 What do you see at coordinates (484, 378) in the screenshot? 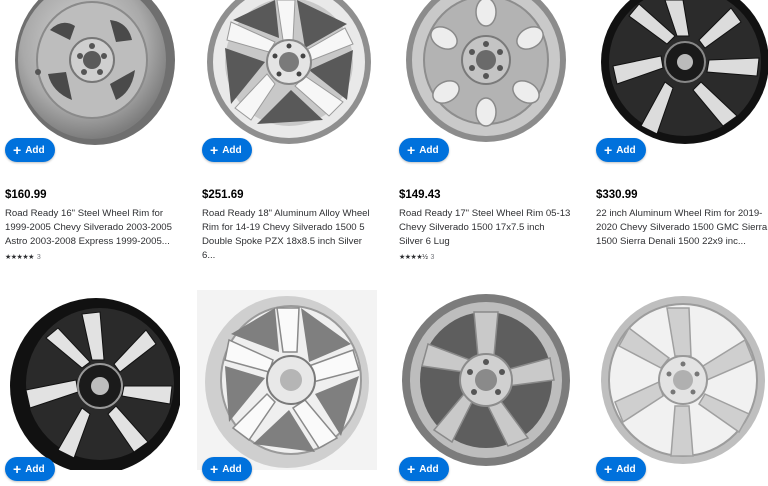
I see `product-image-five-spoke-wheel` at bounding box center [484, 378].